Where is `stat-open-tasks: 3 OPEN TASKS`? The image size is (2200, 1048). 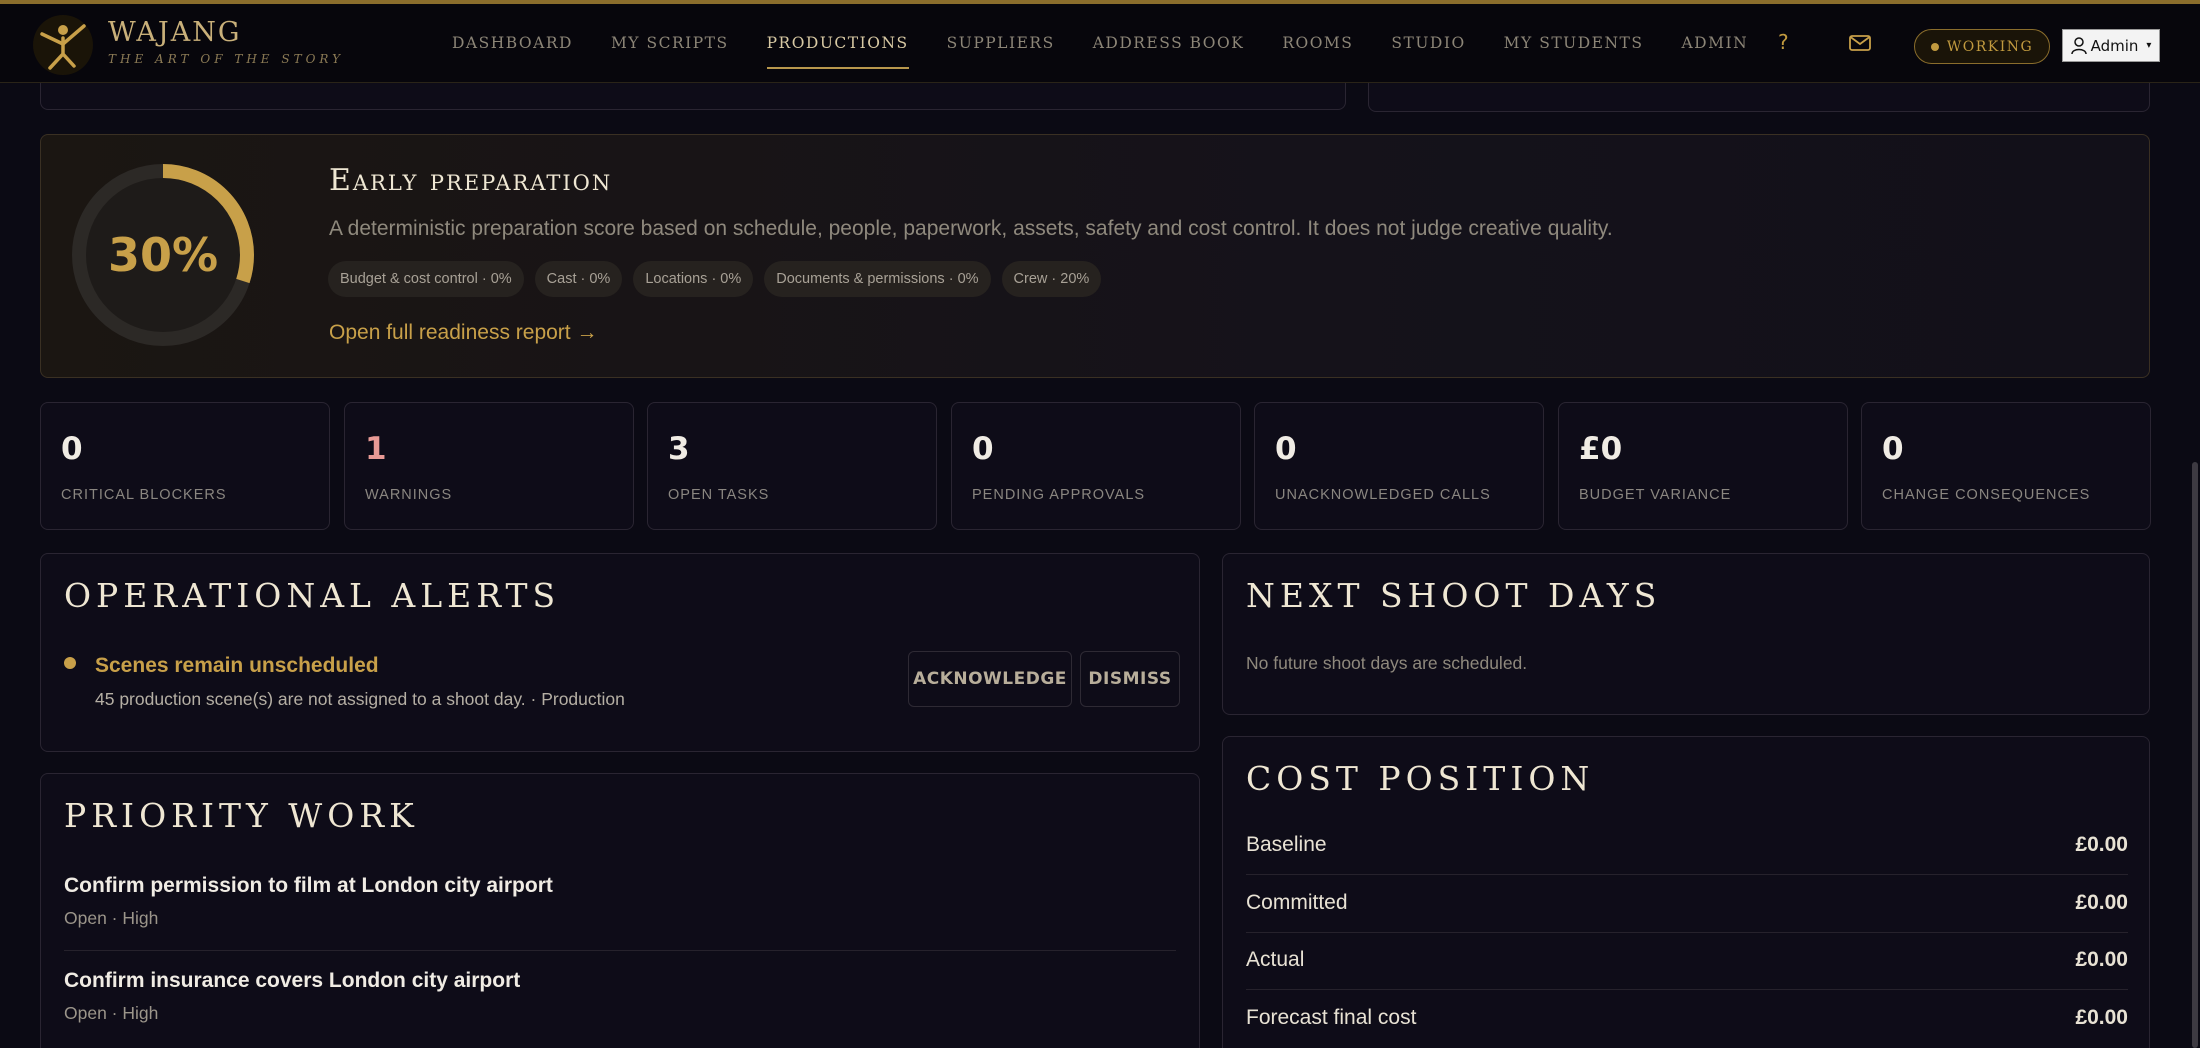
stat-open-tasks: 3 OPEN TASKS is located at coordinates (792, 466).